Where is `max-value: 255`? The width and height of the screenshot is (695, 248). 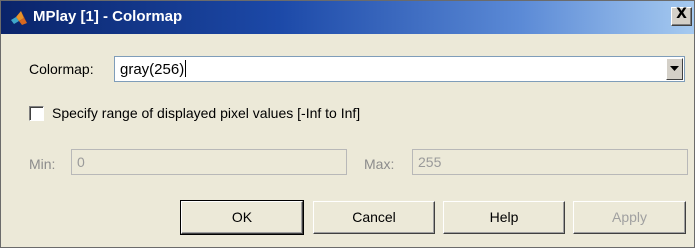
max-value: 255 is located at coordinates (430, 162).